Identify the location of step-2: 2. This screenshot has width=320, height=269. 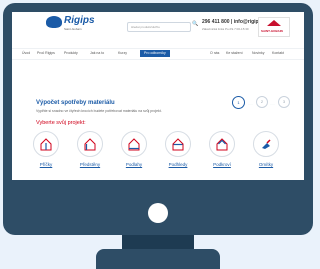
(262, 102).